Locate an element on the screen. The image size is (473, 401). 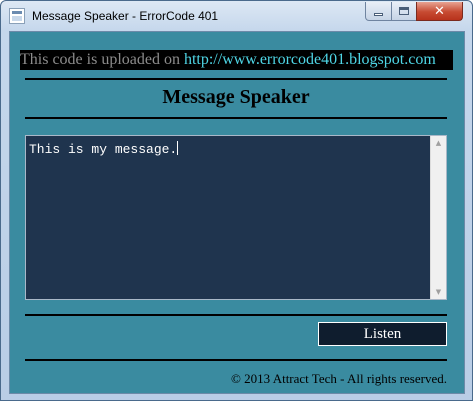
divider-top is located at coordinates (236, 79).